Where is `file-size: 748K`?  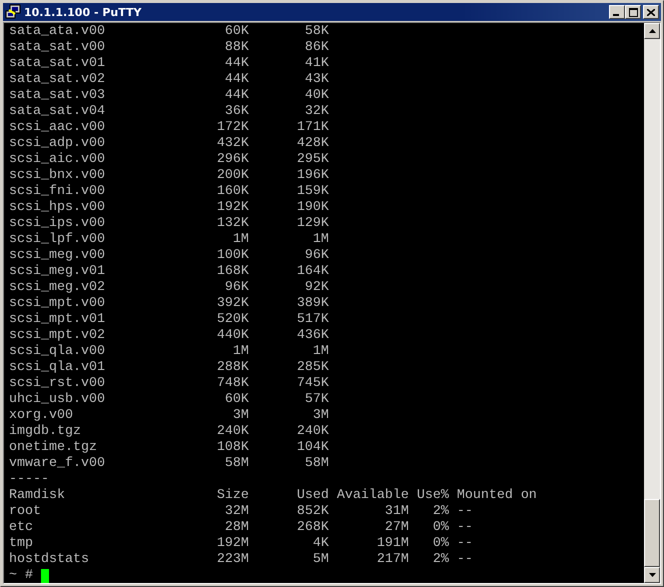 file-size: 748K is located at coordinates (232, 384).